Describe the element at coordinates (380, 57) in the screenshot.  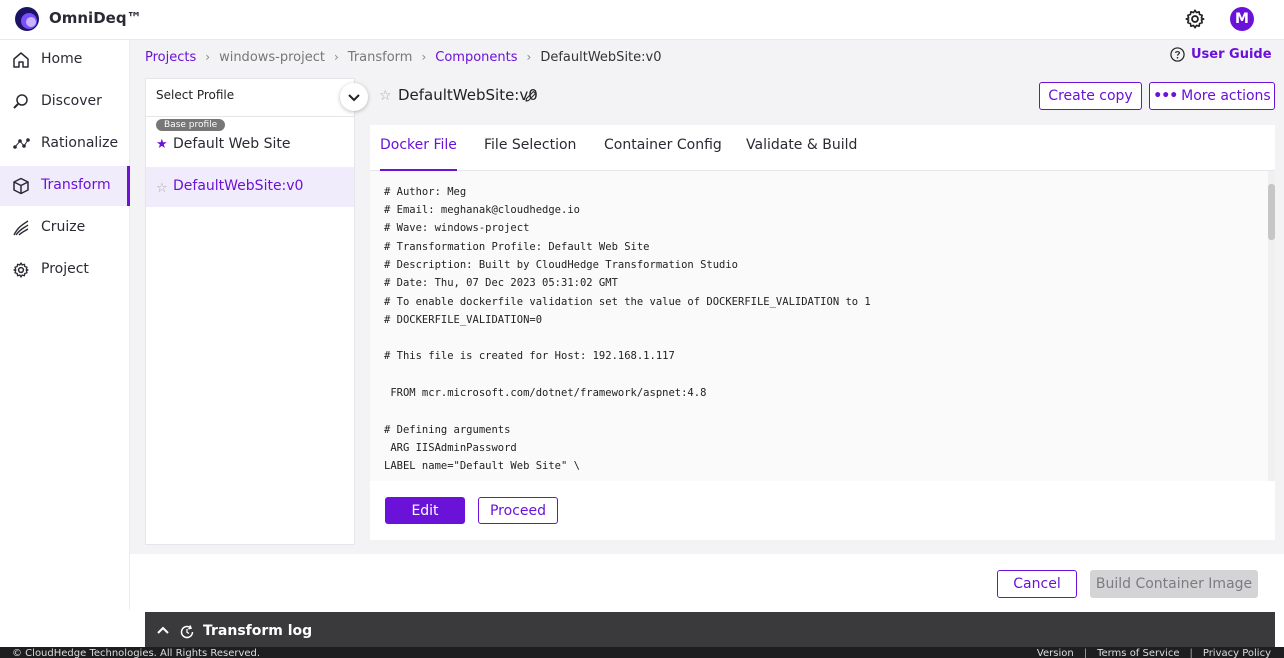
I see `breadcrumb-transform: Transform` at that location.